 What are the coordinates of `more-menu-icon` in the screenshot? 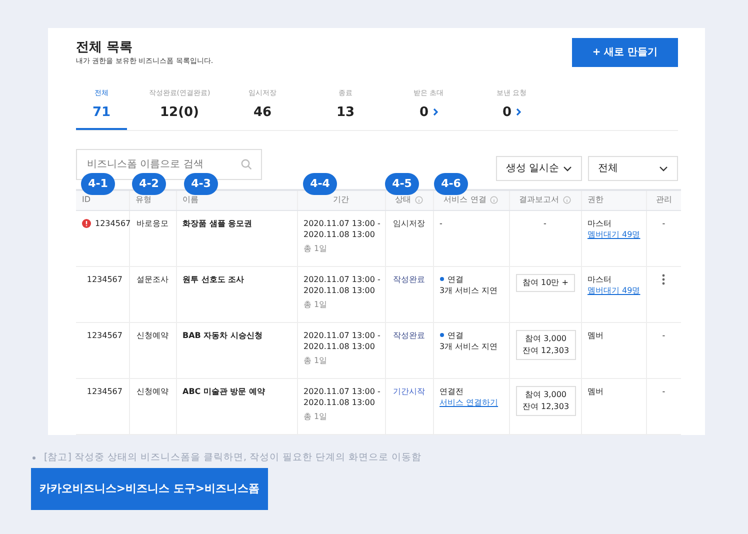 It's located at (664, 279).